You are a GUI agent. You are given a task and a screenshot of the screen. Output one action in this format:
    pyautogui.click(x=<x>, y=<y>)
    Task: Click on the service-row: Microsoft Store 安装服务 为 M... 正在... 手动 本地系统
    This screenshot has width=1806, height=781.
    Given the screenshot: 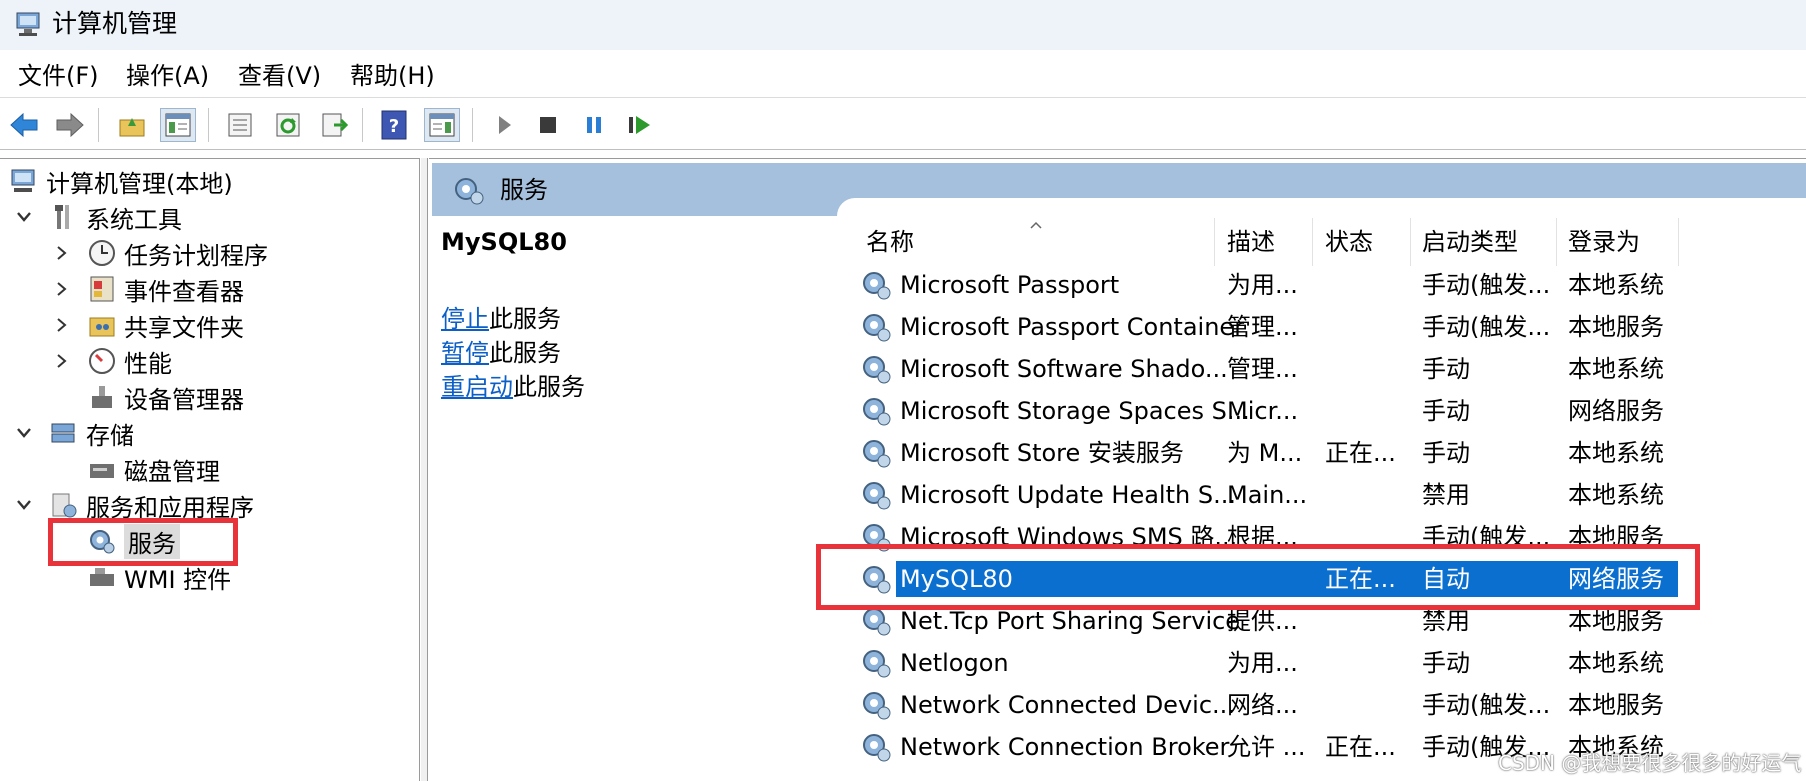 What is the action you would take?
    pyautogui.click(x=1270, y=453)
    